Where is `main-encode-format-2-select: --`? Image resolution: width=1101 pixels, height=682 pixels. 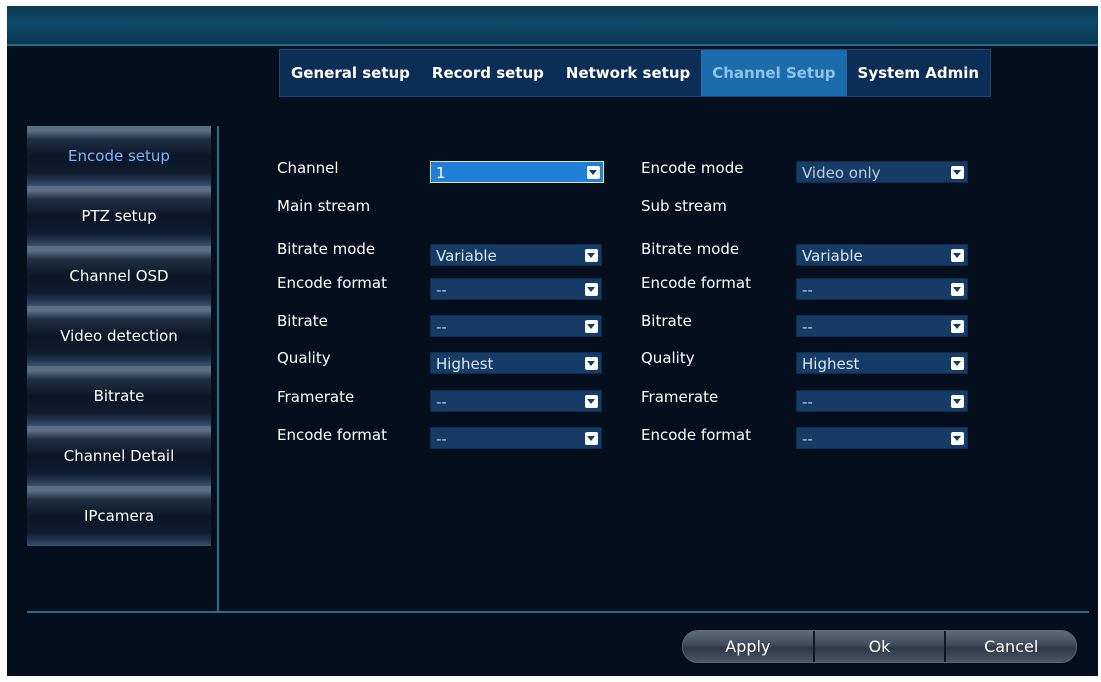 main-encode-format-2-select: -- is located at coordinates (516, 438).